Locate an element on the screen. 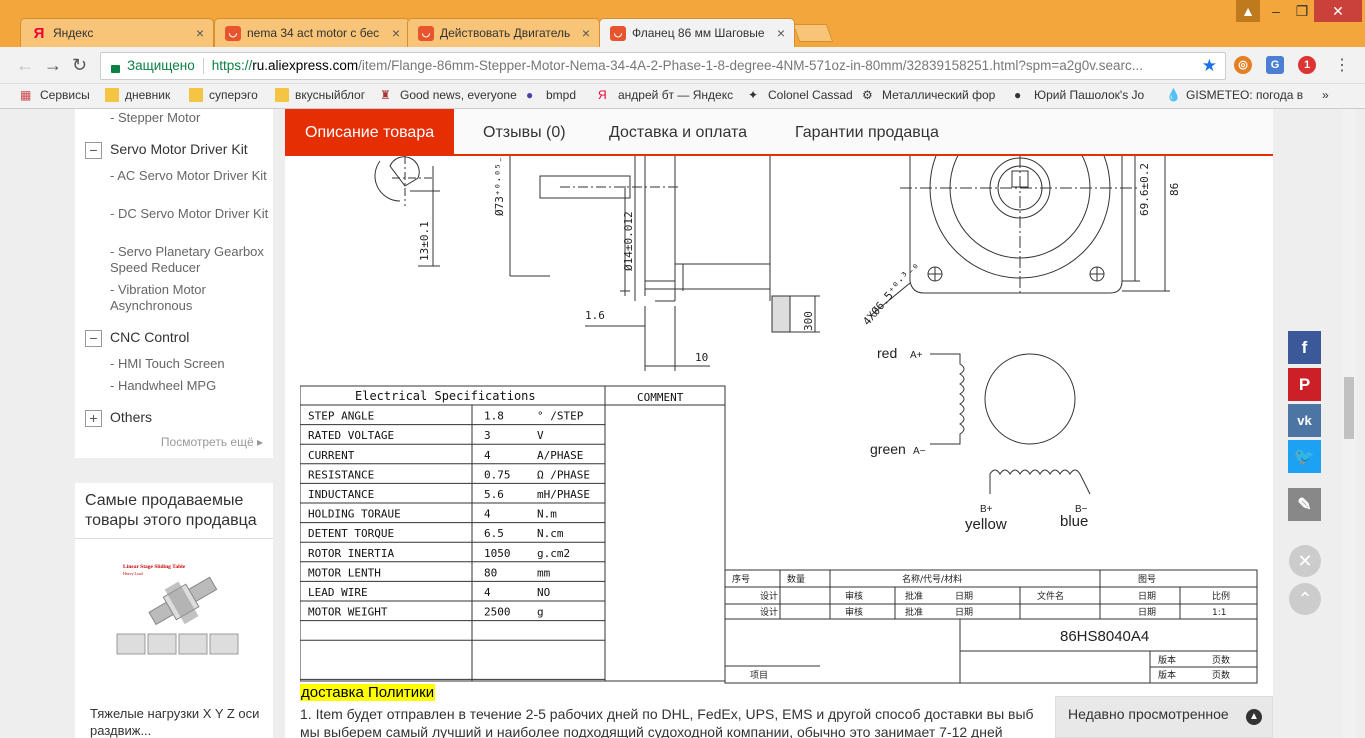  expand-icon: + is located at coordinates (93, 418).